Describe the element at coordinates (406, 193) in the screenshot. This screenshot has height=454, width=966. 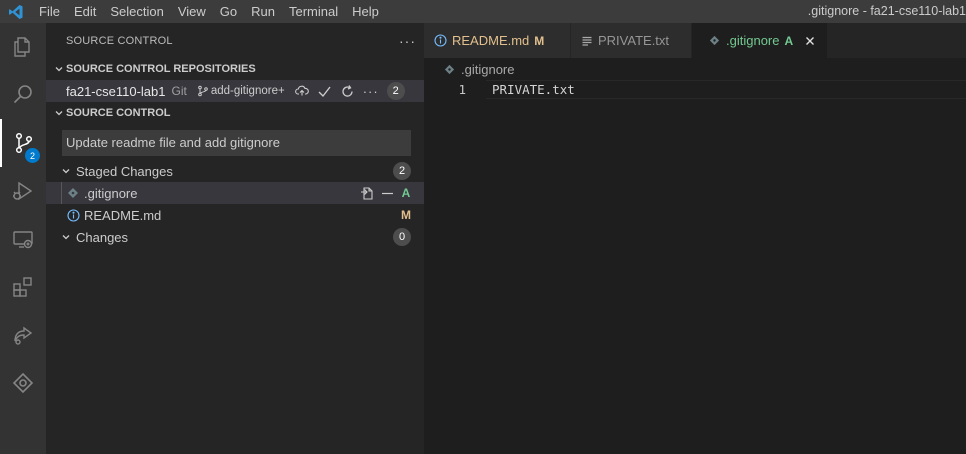
I see `added-status-badge: A` at that location.